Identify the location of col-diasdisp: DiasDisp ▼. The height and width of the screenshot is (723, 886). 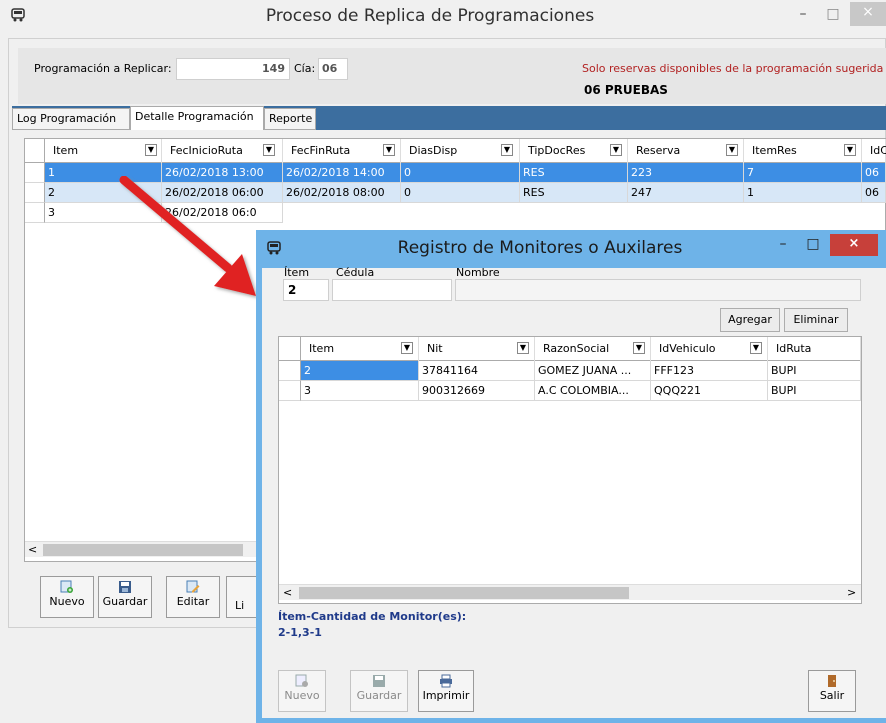
(460, 151).